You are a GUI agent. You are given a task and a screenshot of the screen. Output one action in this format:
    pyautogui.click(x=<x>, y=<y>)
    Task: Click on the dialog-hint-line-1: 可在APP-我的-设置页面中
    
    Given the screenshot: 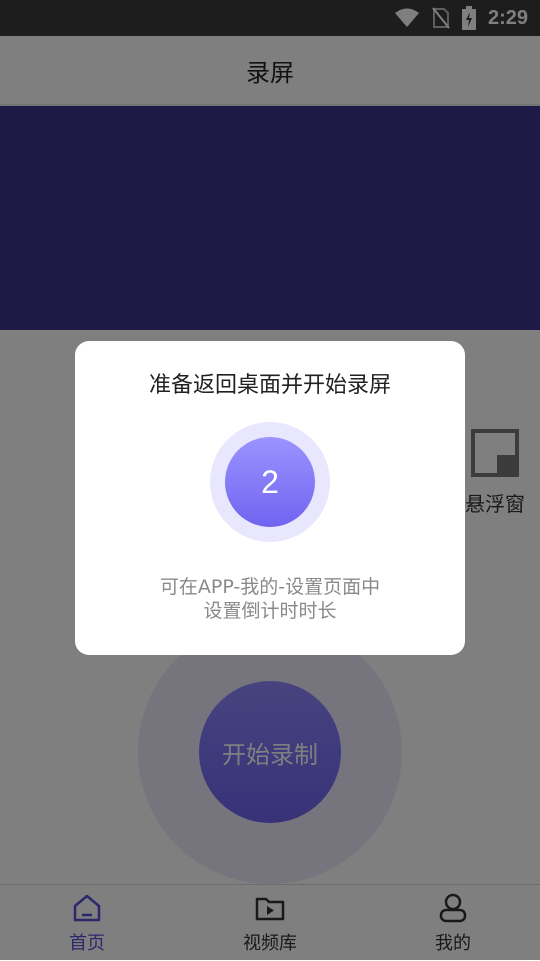 What is the action you would take?
    pyautogui.click(x=270, y=587)
    